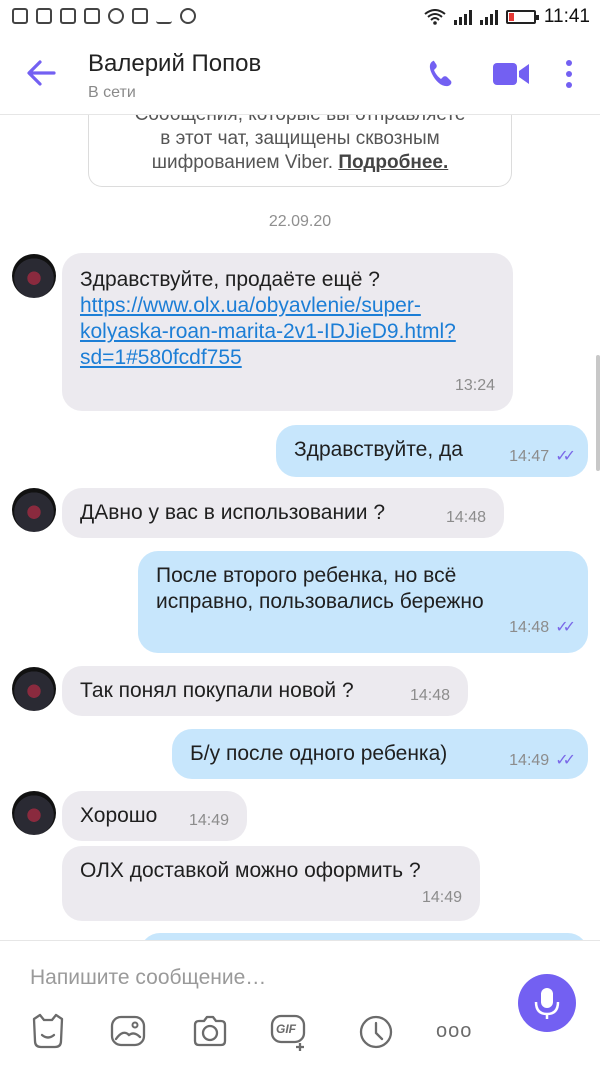 This screenshot has width=600, height=1067. What do you see at coordinates (68, 16) in the screenshot?
I see `gmail-notification-icon` at bounding box center [68, 16].